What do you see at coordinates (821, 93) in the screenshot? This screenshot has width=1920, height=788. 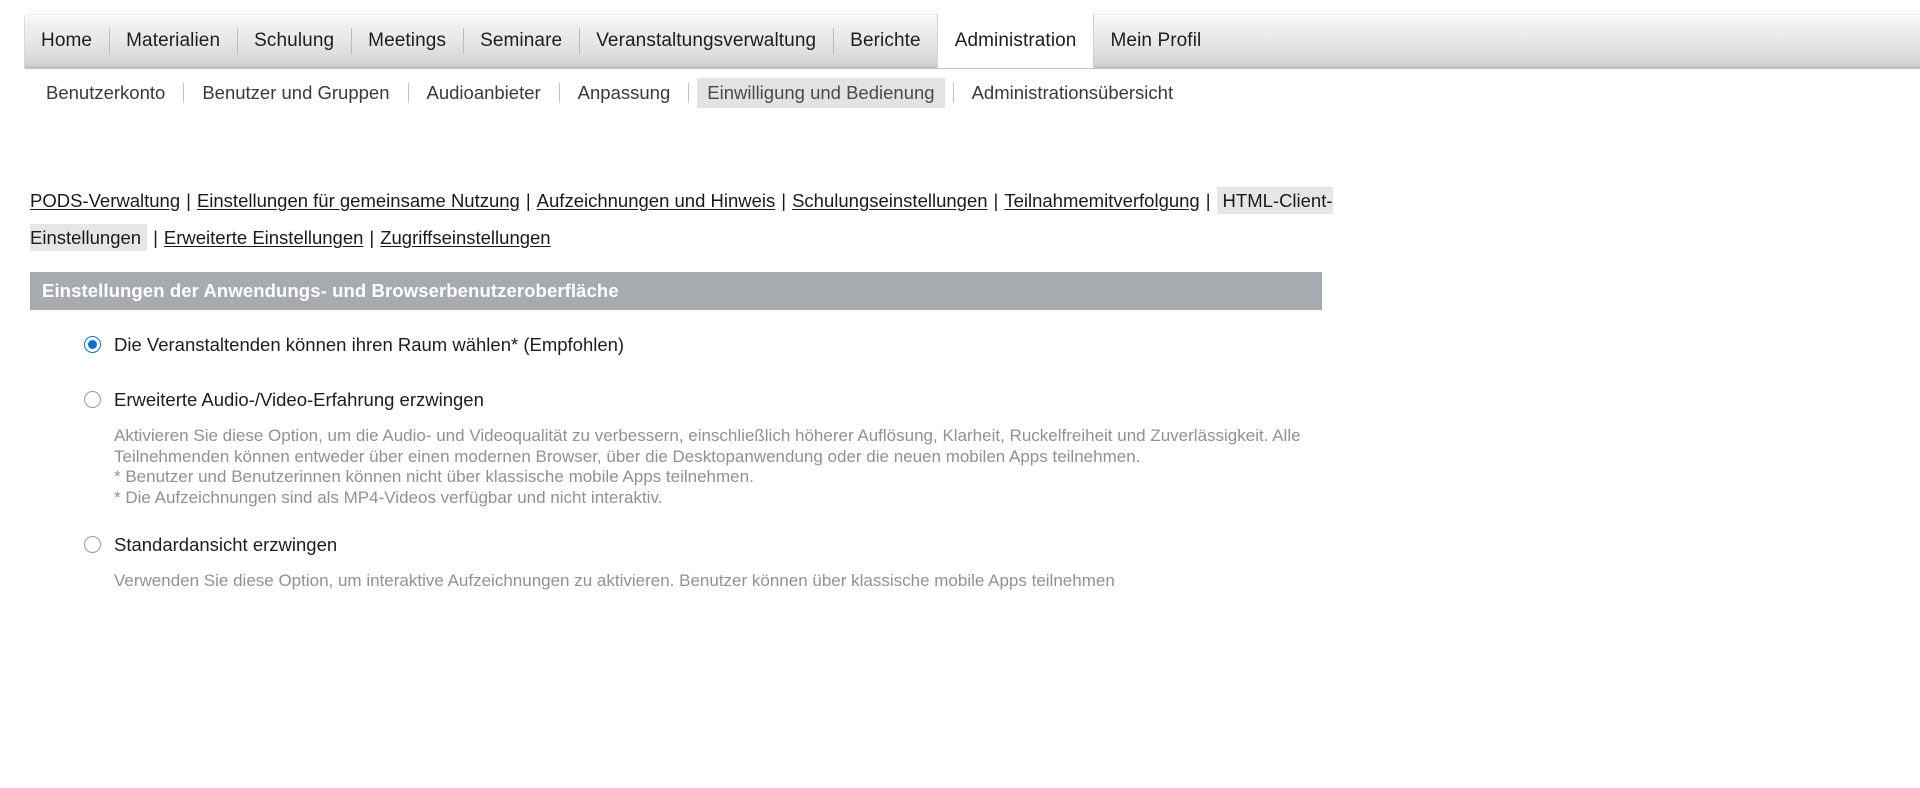 I see `subnav-item-einwilligung-und-bedienung: Einwilligung und Bedienung` at bounding box center [821, 93].